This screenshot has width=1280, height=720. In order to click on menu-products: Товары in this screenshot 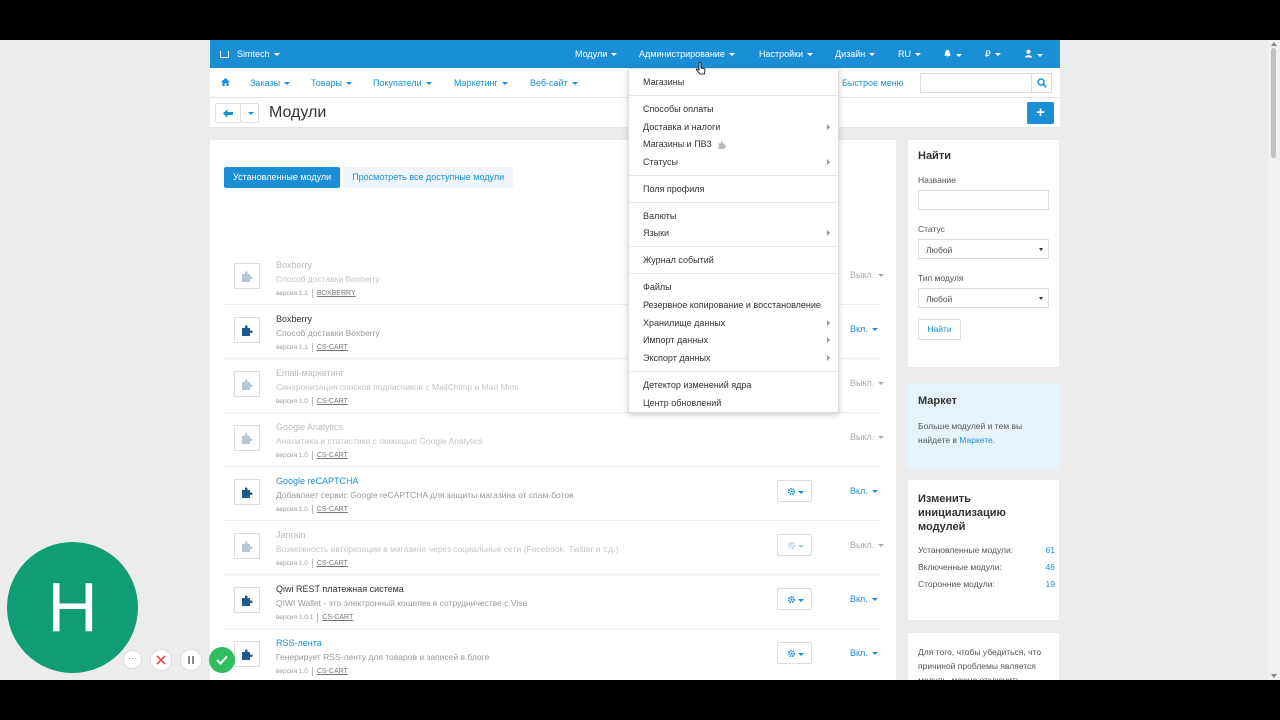, I will do `click(331, 83)`.